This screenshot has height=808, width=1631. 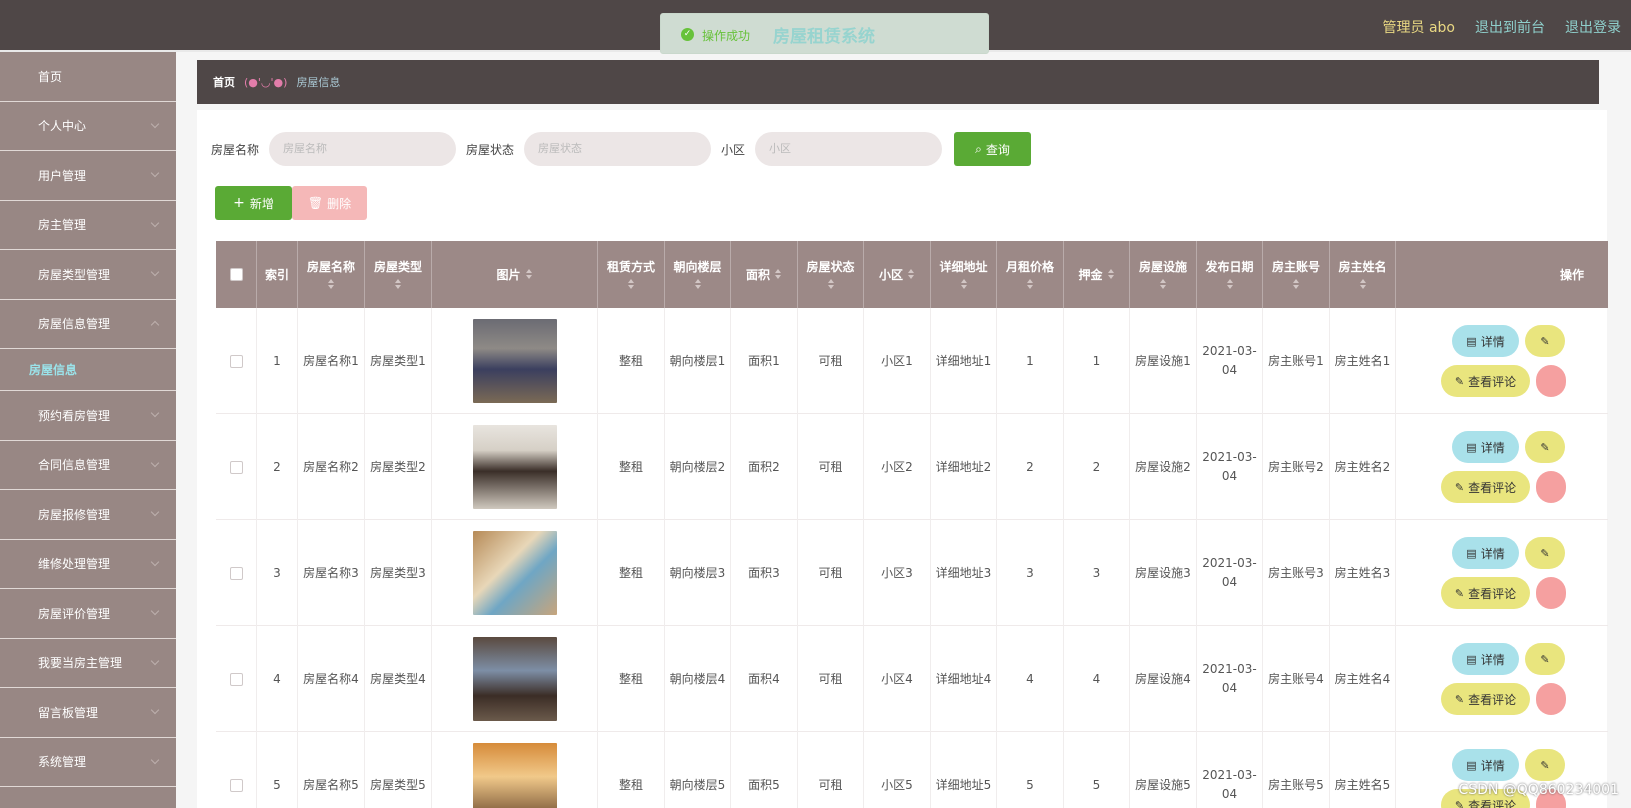 What do you see at coordinates (1492, 341) in the screenshot?
I see `detail-button-label: 详情` at bounding box center [1492, 341].